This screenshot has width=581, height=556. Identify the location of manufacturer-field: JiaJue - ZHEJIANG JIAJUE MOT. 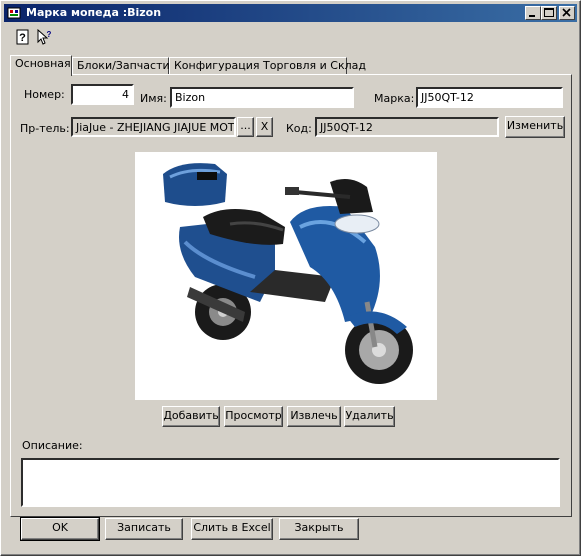
(153, 127).